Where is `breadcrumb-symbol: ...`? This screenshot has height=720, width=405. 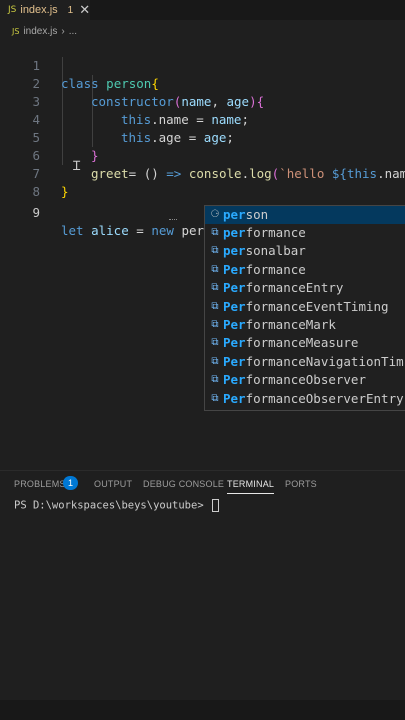
breadcrumb-symbol: ... is located at coordinates (73, 31).